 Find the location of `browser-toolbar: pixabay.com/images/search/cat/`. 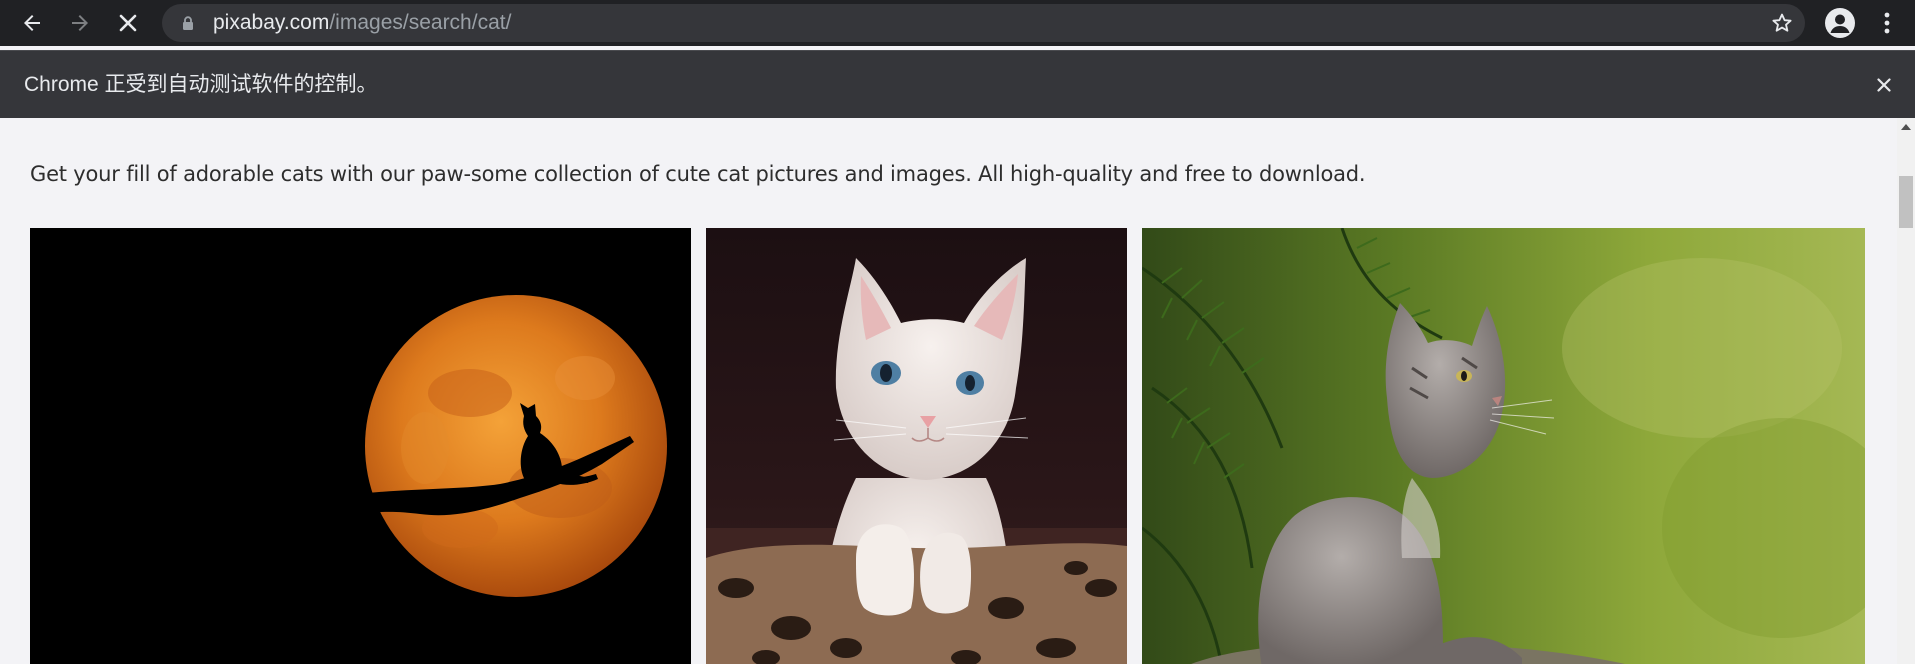

browser-toolbar: pixabay.com/images/search/cat/ is located at coordinates (957, 23).